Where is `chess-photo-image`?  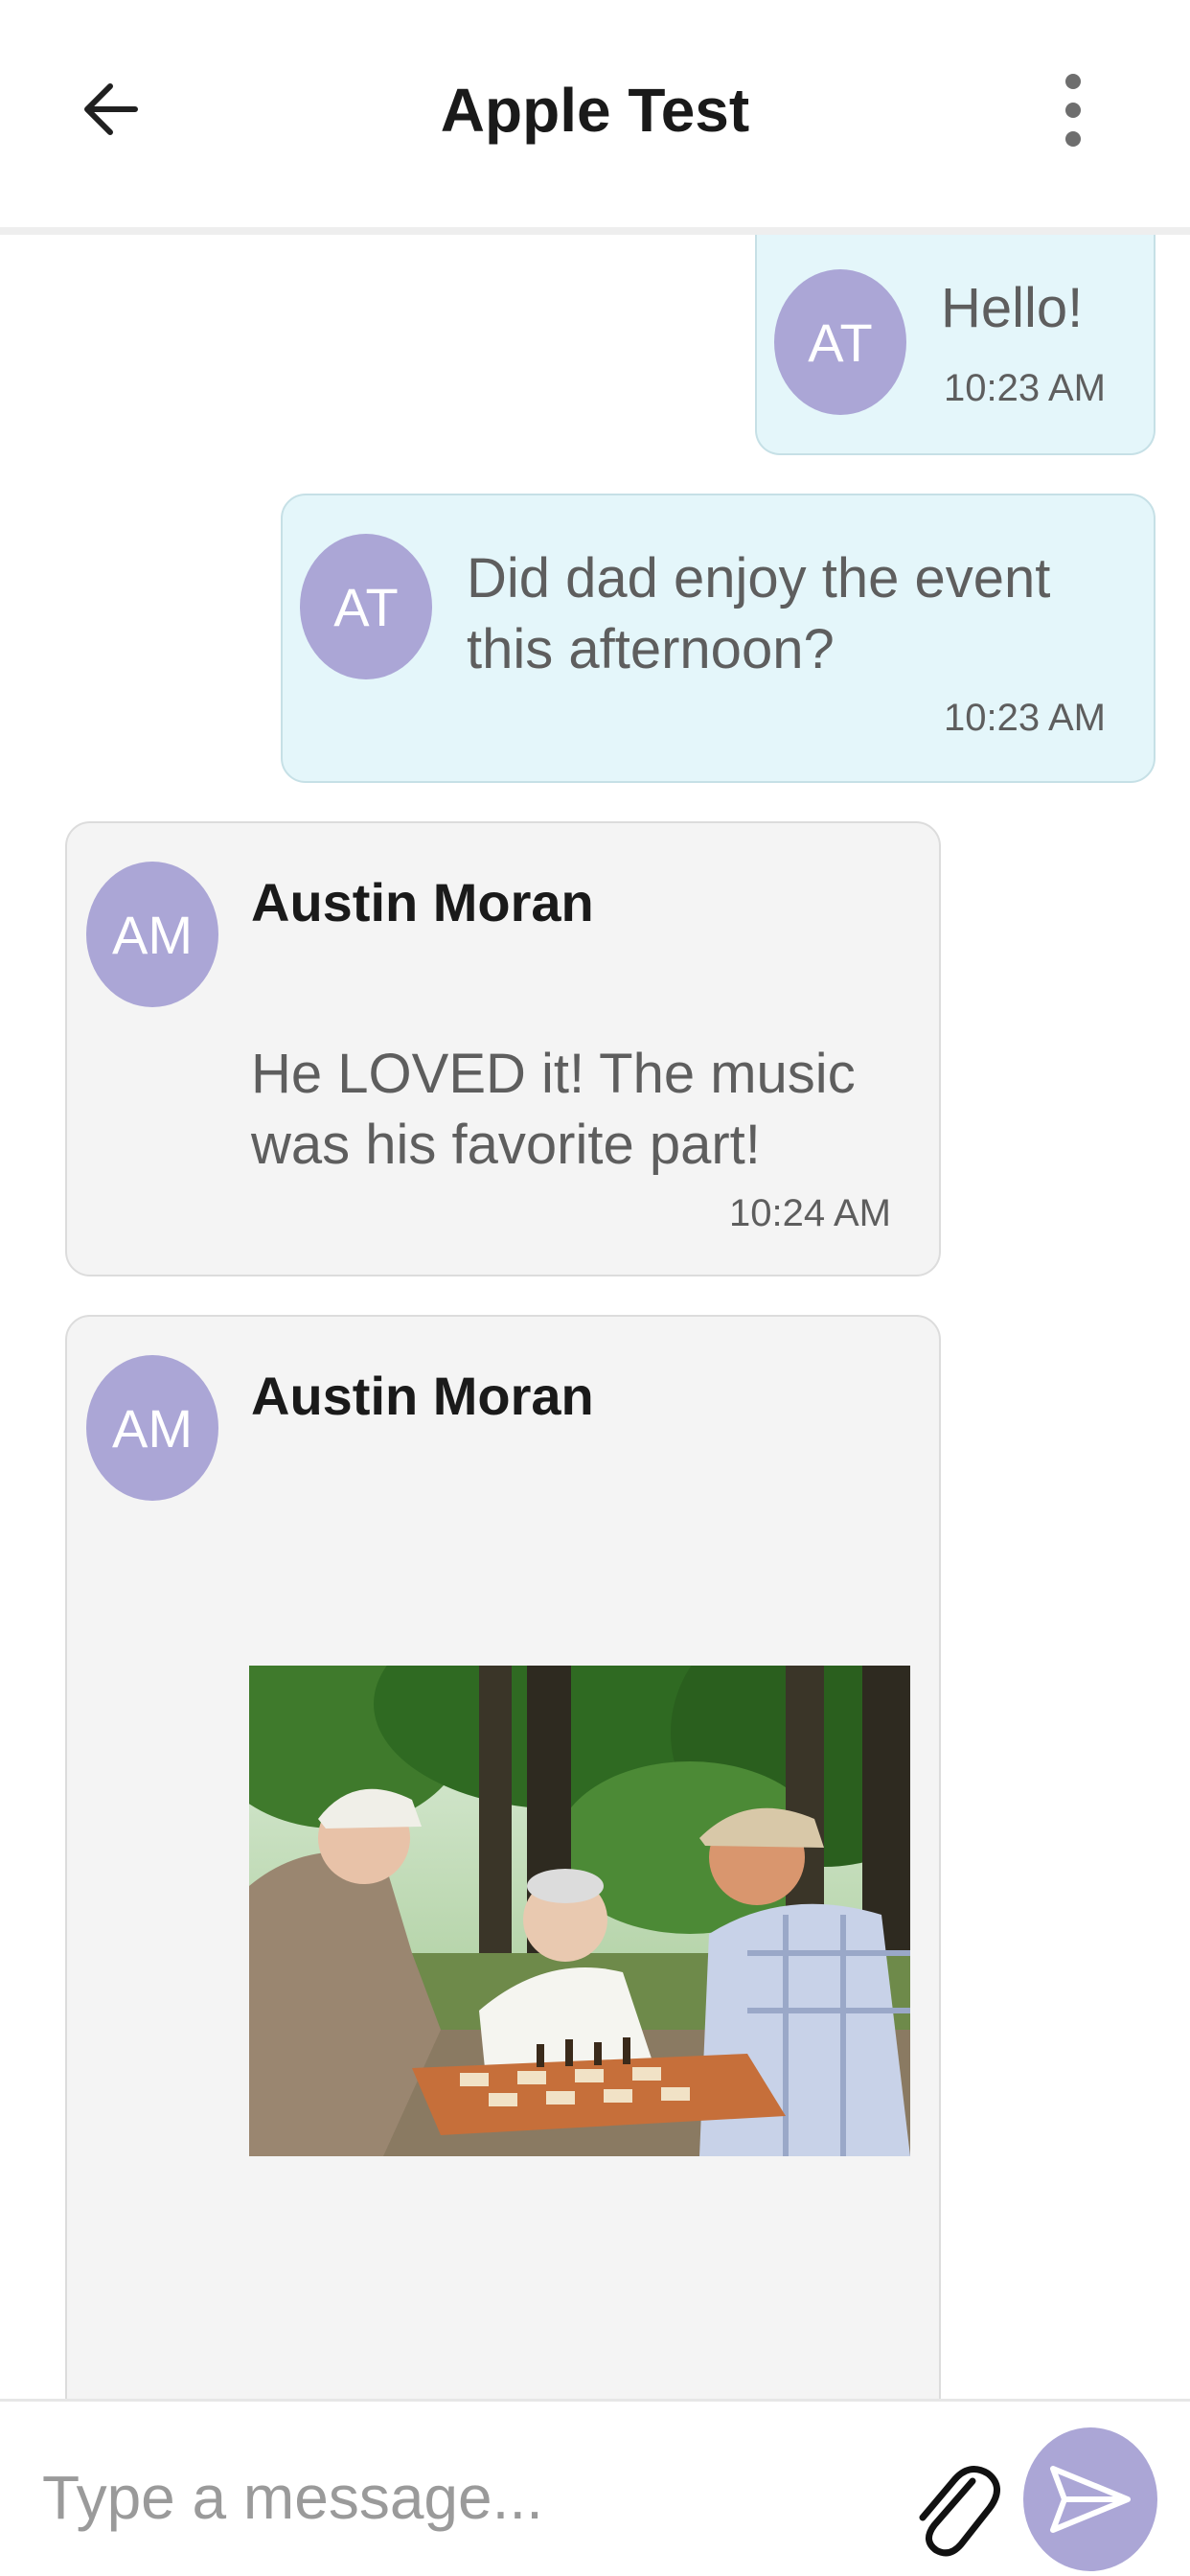 chess-photo-image is located at coordinates (579, 1911).